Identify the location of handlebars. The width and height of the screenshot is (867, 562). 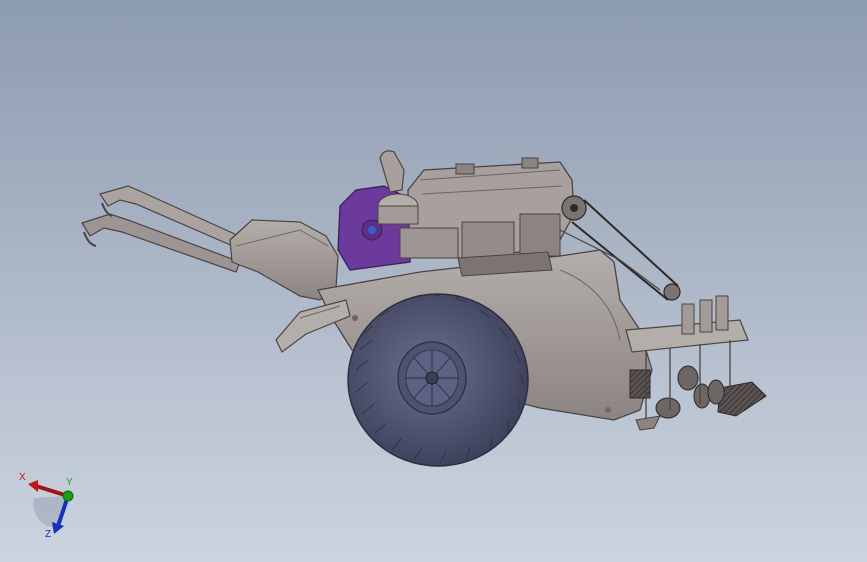
(165, 229).